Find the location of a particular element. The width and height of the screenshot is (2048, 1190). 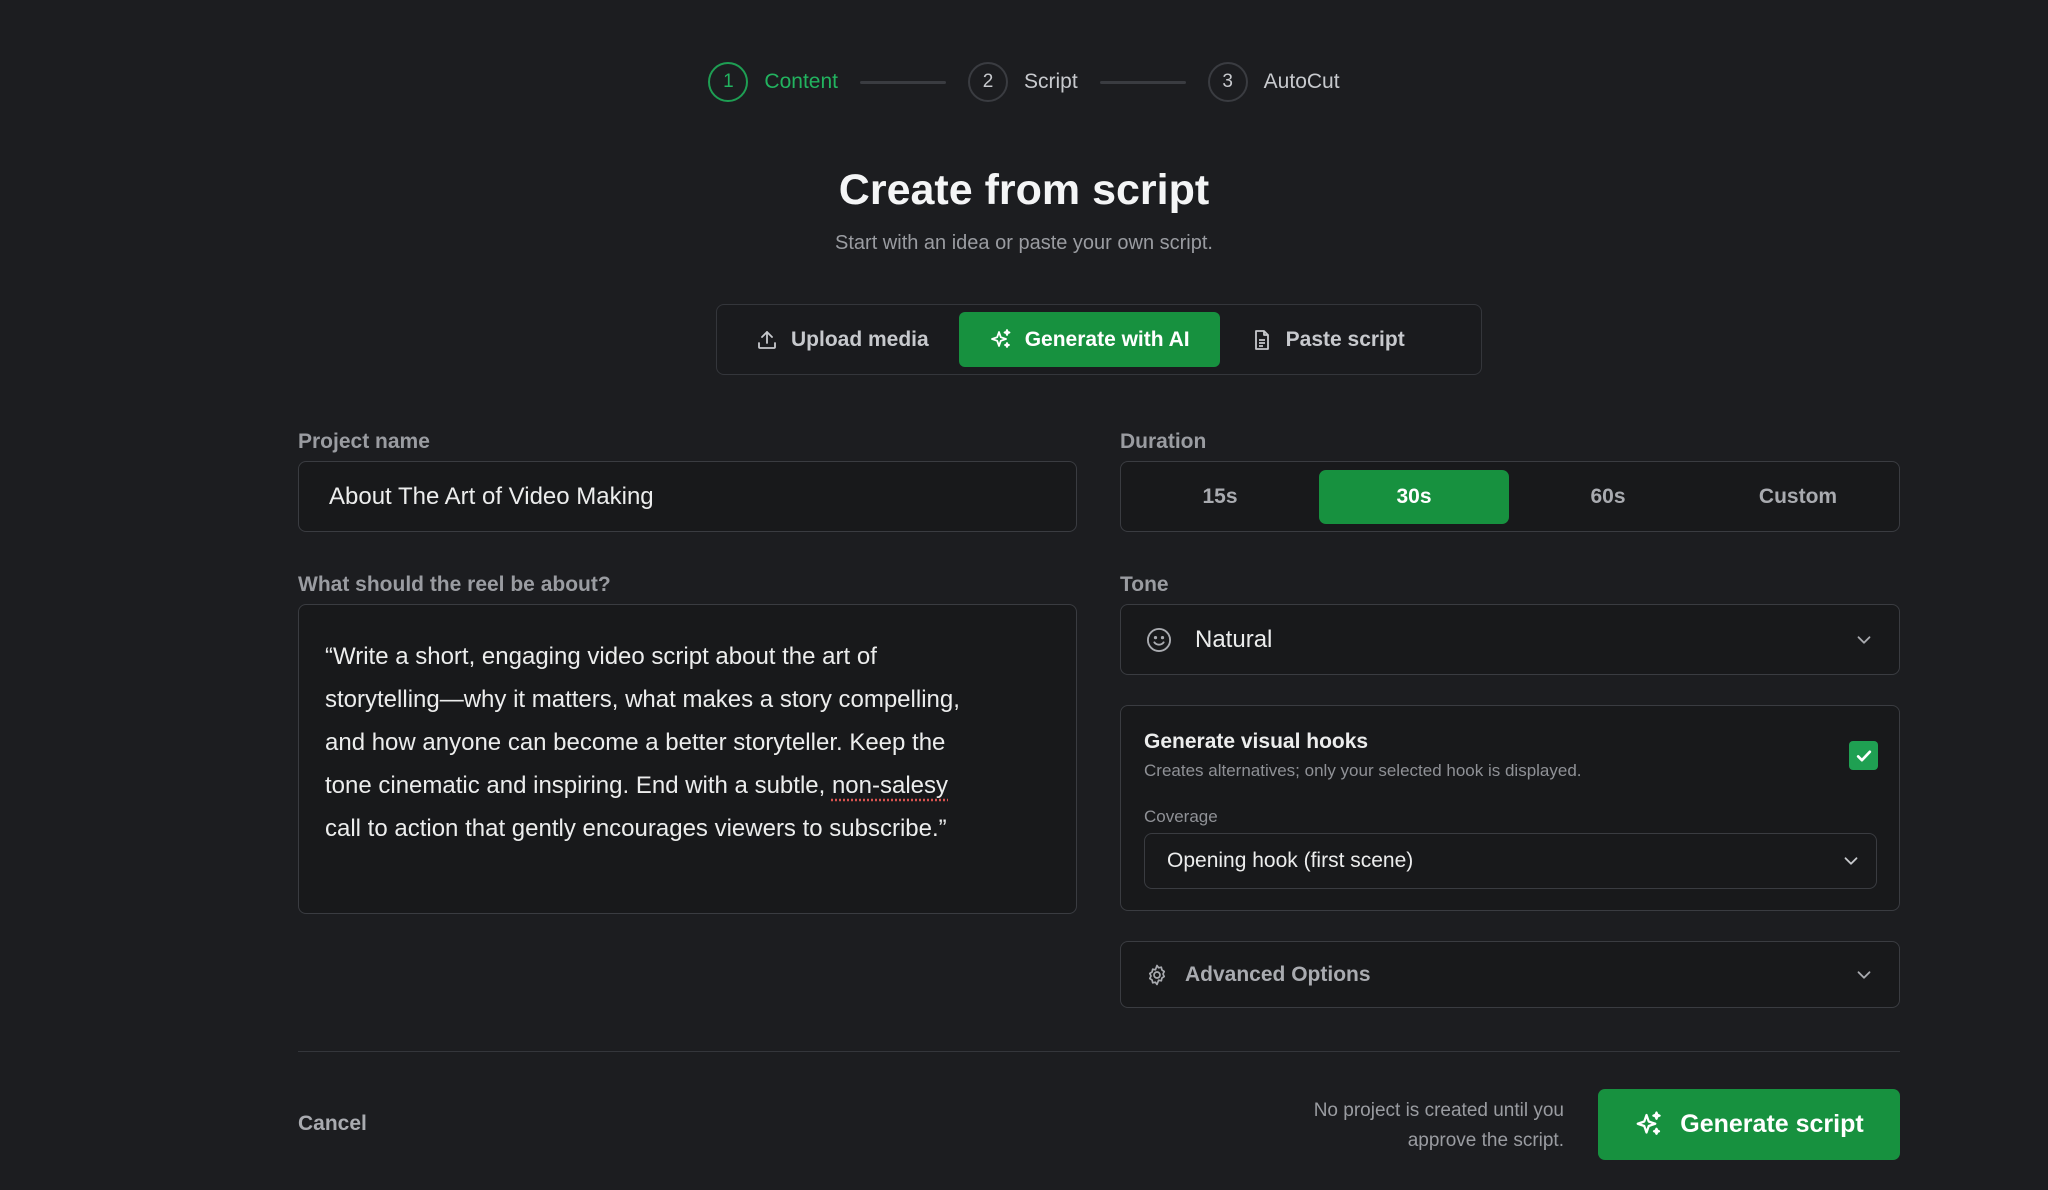

step-number: 1 is located at coordinates (728, 82).